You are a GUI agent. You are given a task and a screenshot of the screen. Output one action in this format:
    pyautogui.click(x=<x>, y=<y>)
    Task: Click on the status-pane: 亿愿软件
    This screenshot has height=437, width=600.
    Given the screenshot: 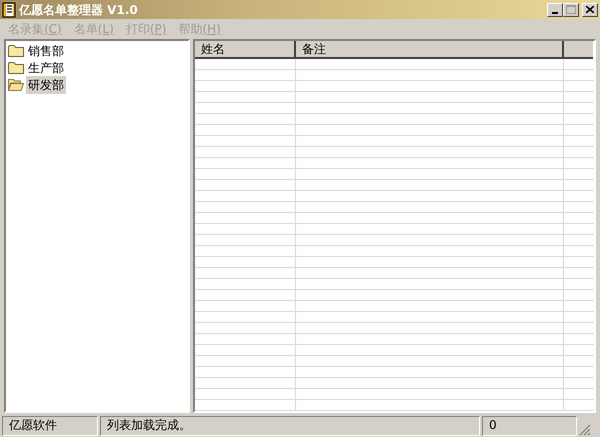 What is the action you would take?
    pyautogui.click(x=50, y=426)
    